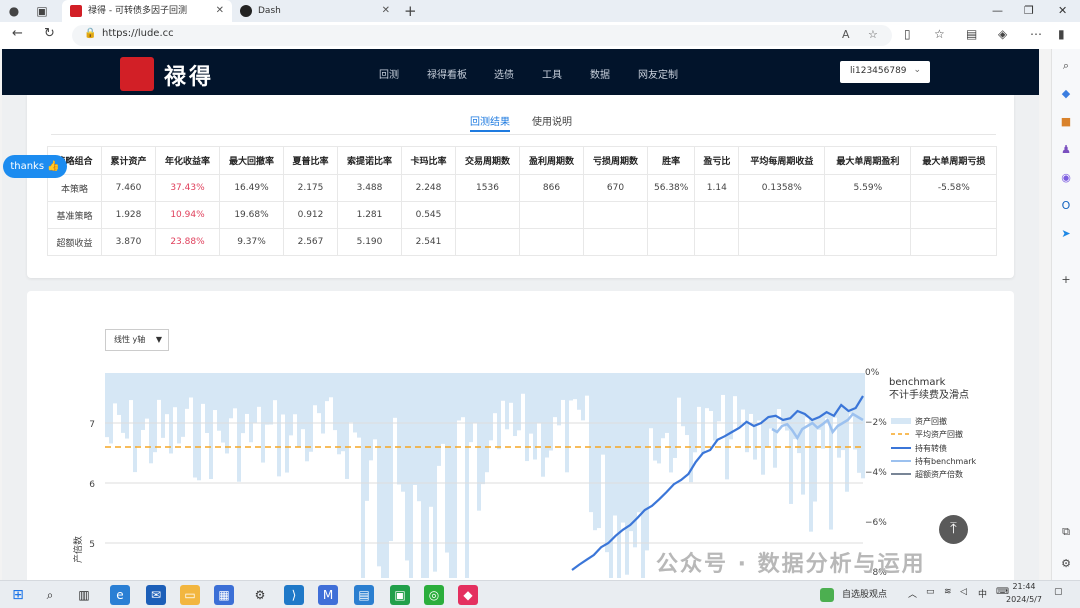 The width and height of the screenshot is (1080, 608). I want to click on task-view-icon: ▥, so click(84, 595).